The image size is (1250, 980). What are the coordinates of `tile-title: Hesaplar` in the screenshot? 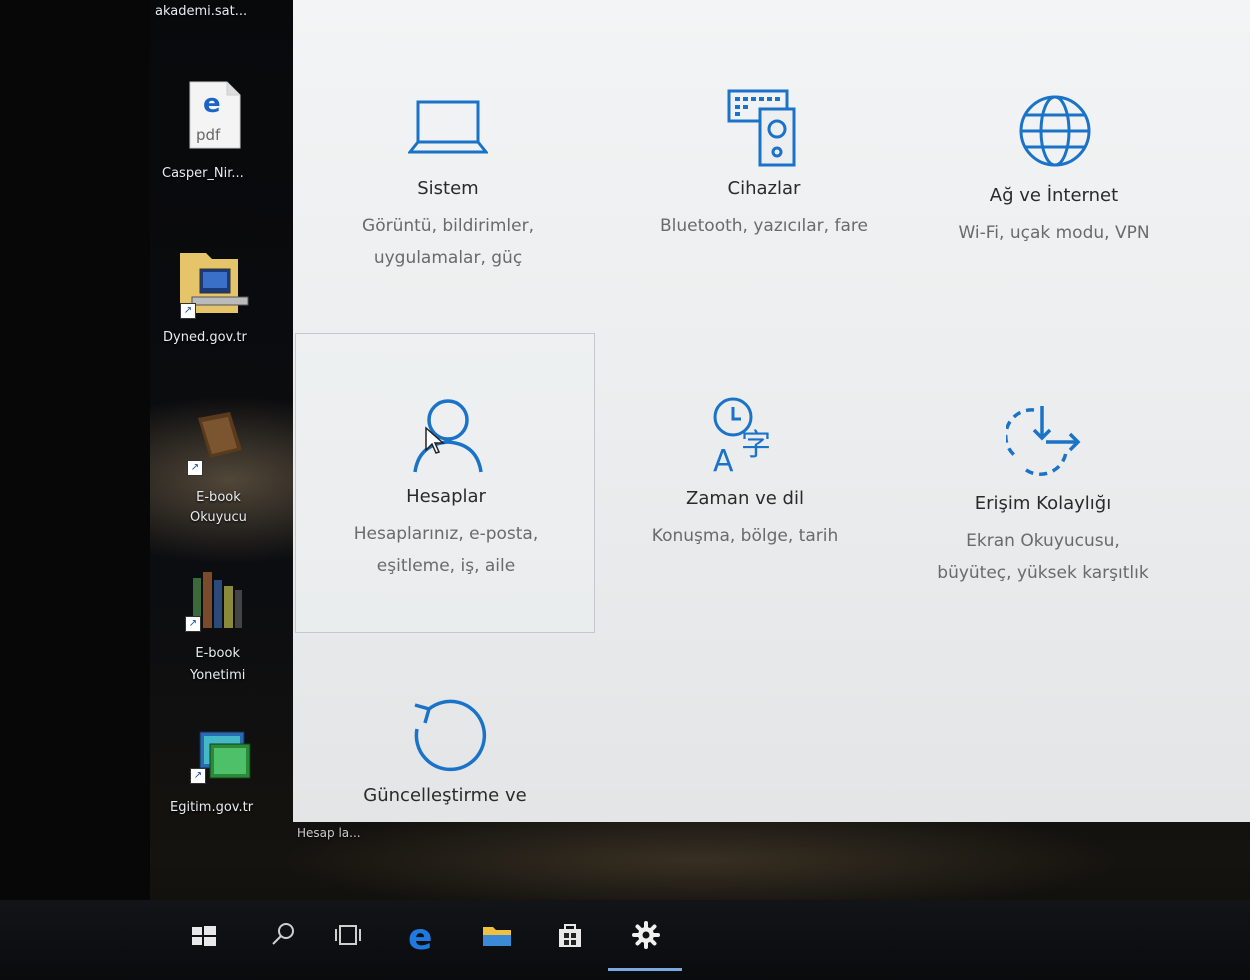 It's located at (446, 496).